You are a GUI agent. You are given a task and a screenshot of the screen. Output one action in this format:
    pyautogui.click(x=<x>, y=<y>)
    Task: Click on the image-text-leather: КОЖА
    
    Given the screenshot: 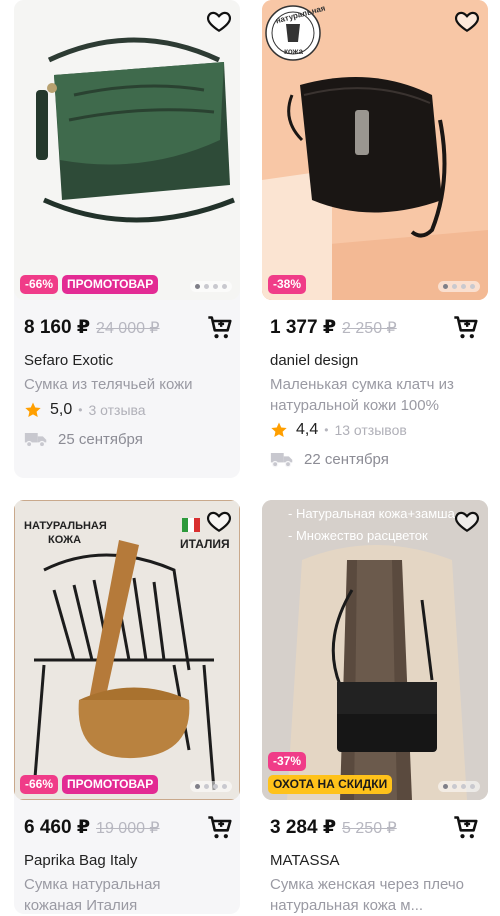 What is the action you would take?
    pyautogui.click(x=65, y=540)
    